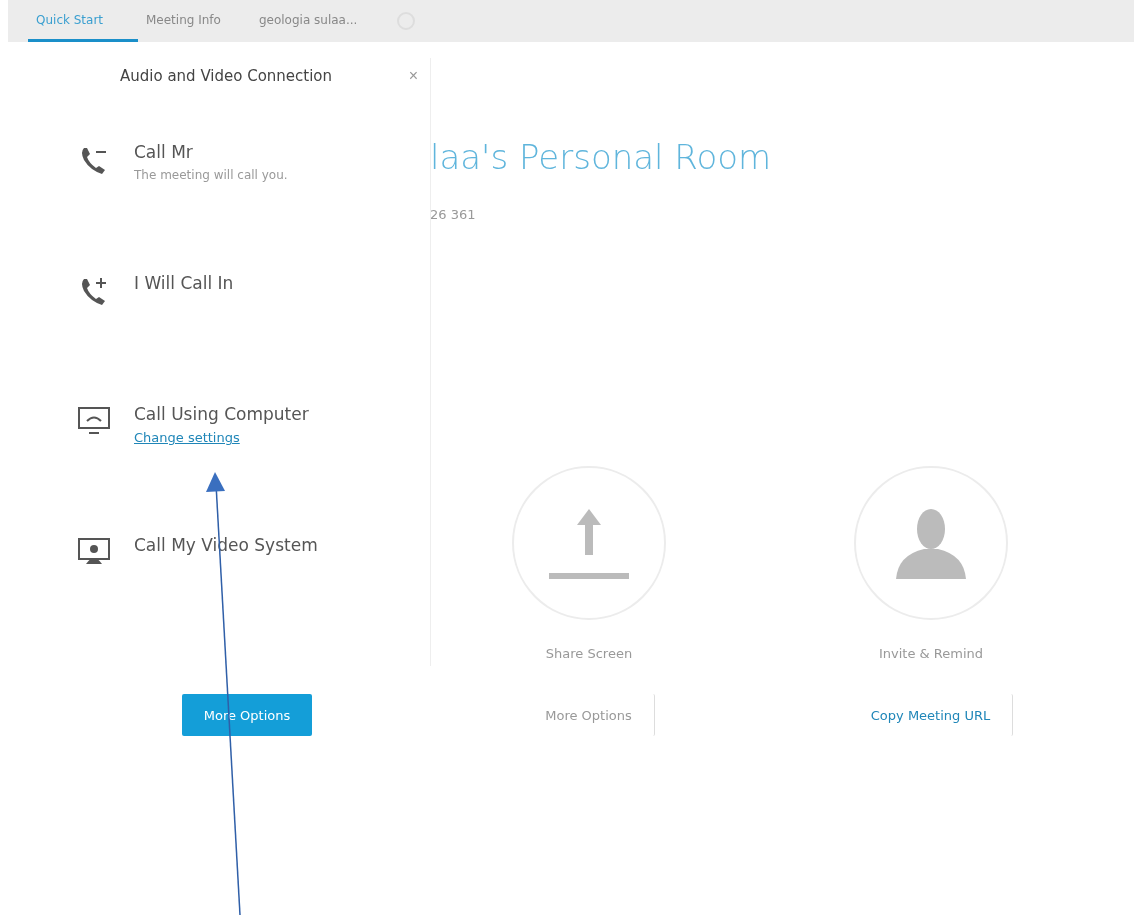 The image size is (1142, 918). I want to click on option-label: Call Mr, so click(211, 152).